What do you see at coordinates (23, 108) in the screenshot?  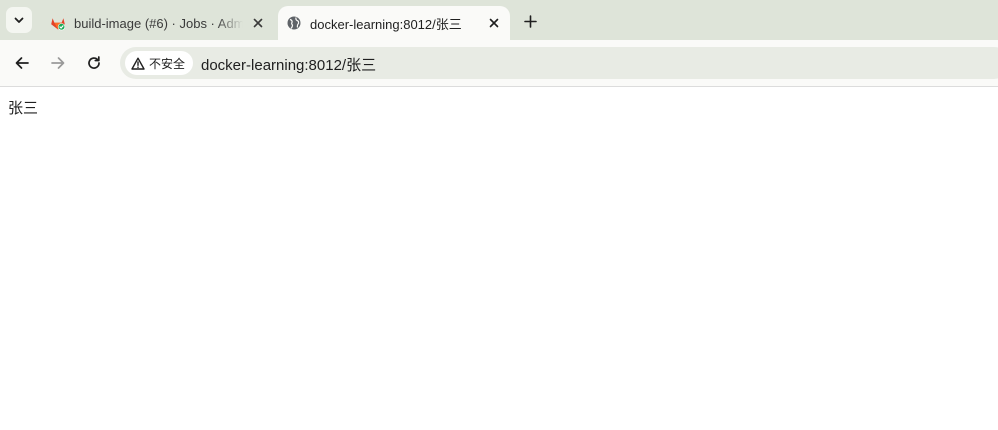 I see `page-body-text: 张三` at bounding box center [23, 108].